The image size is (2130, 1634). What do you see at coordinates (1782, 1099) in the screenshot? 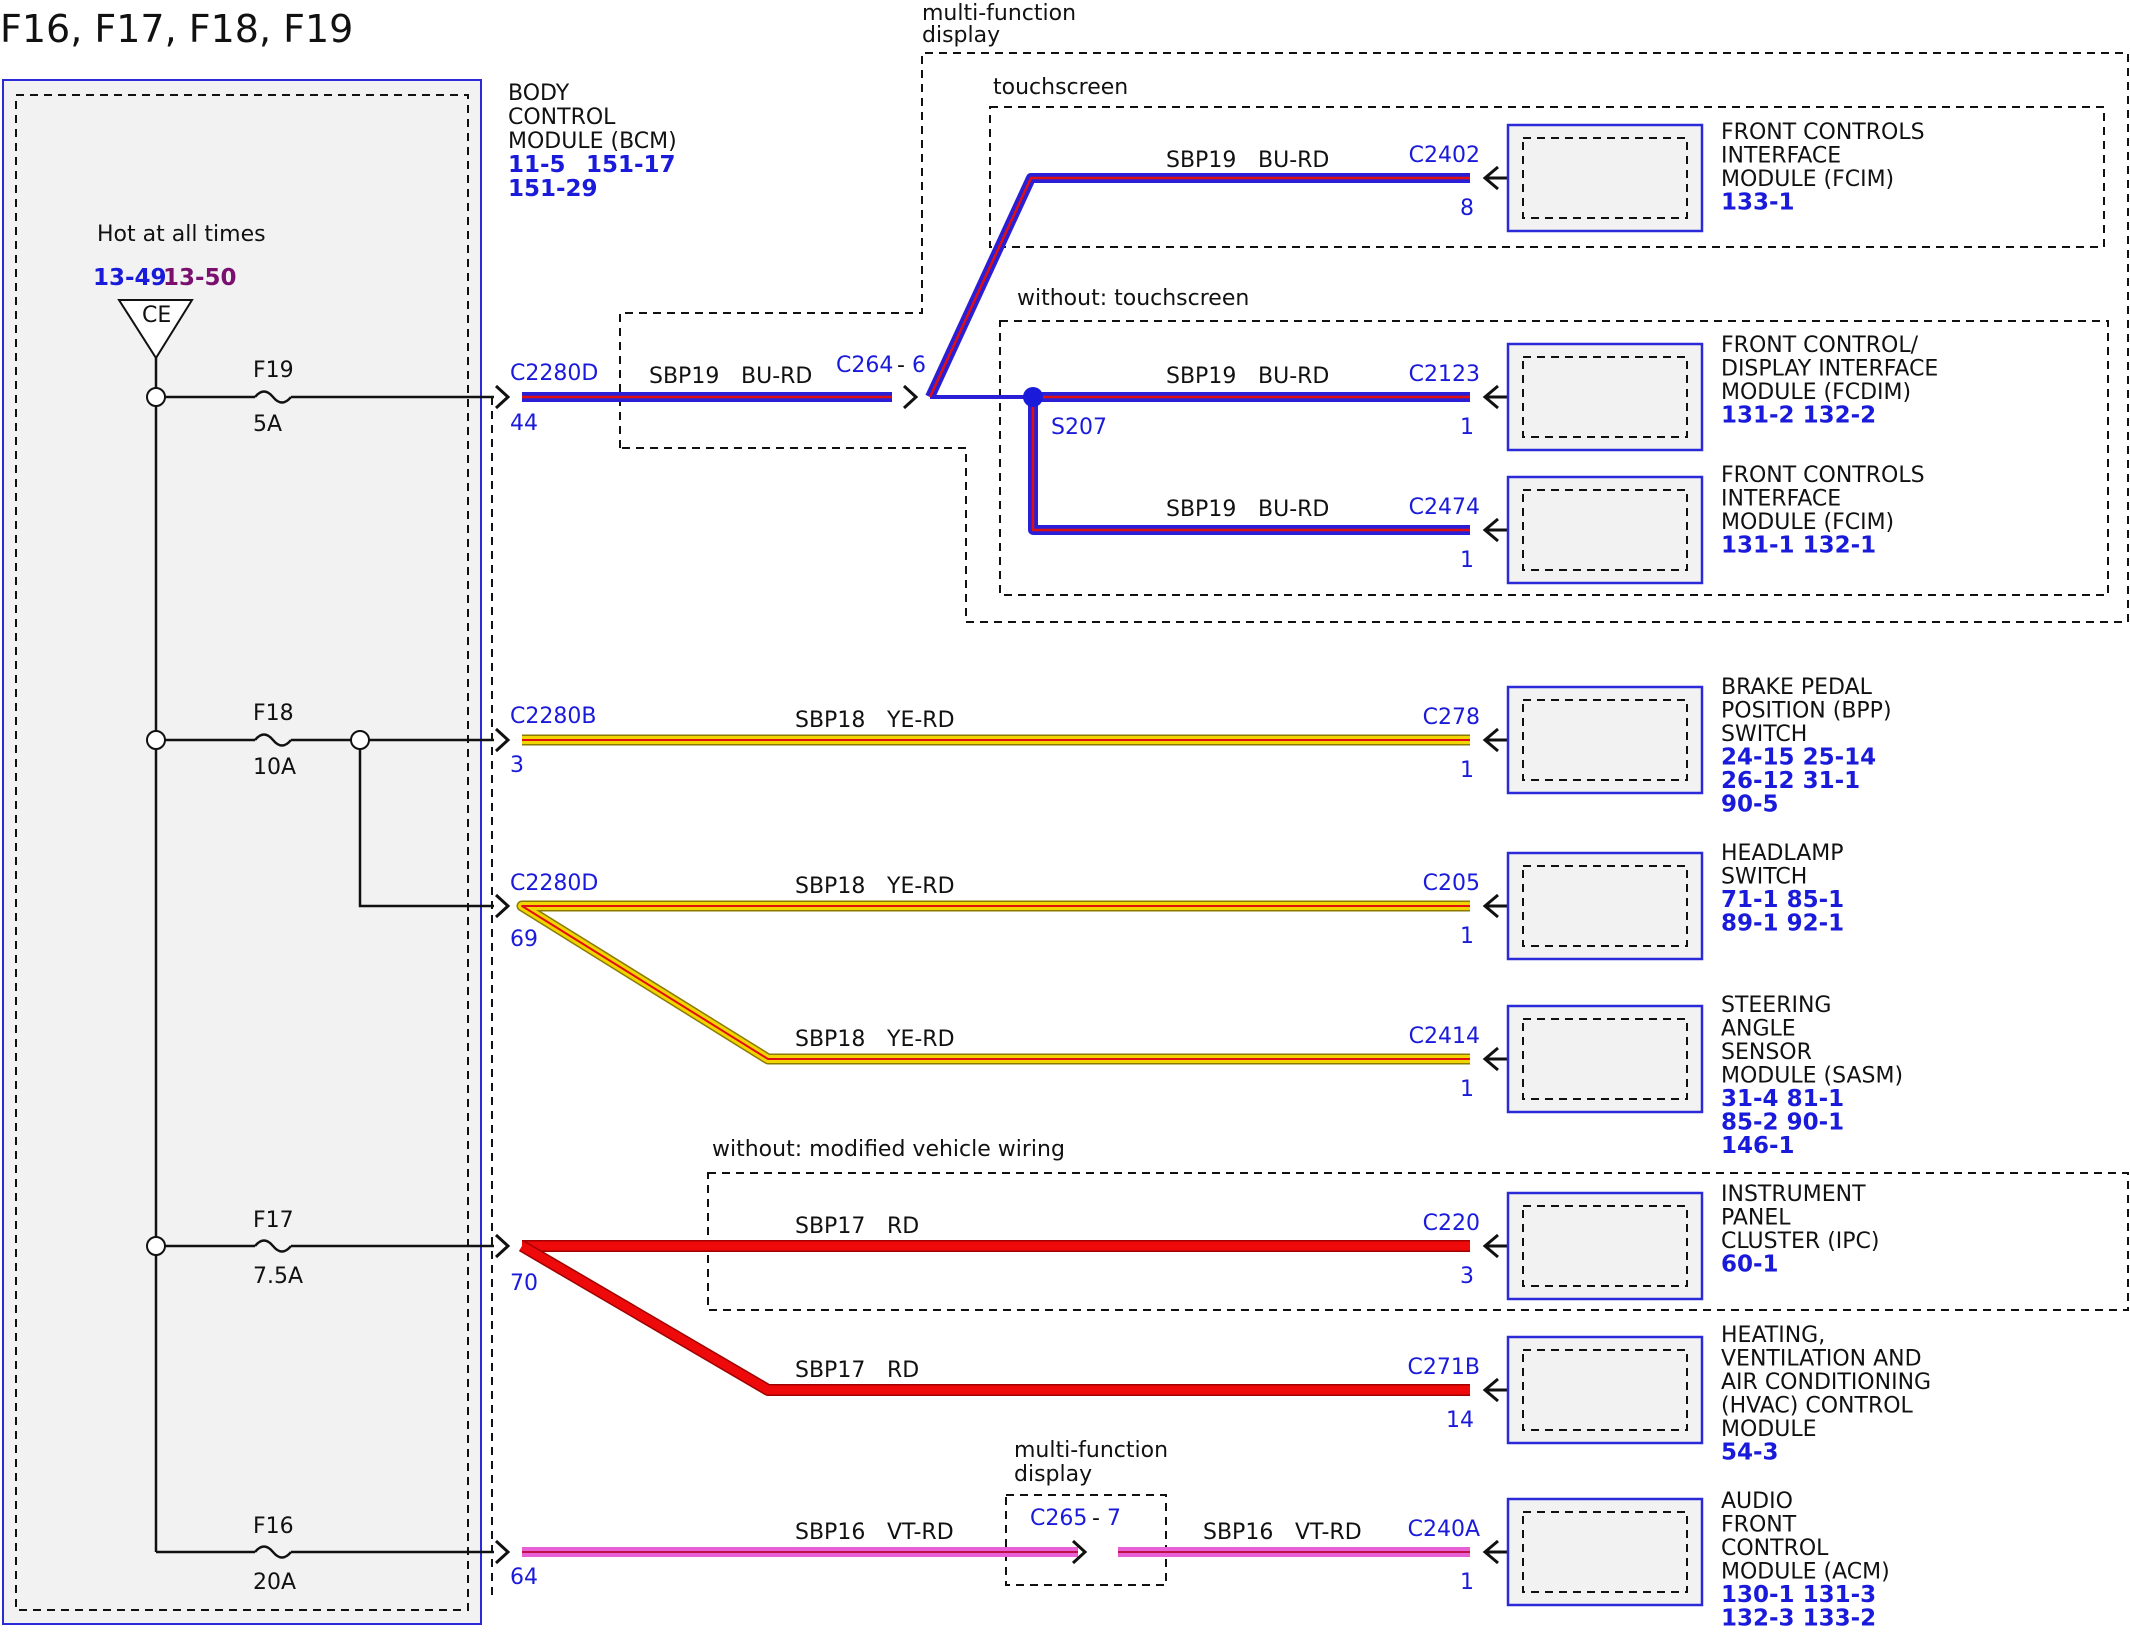
I see `module-ref-c2414: 31-4 81-1` at bounding box center [1782, 1099].